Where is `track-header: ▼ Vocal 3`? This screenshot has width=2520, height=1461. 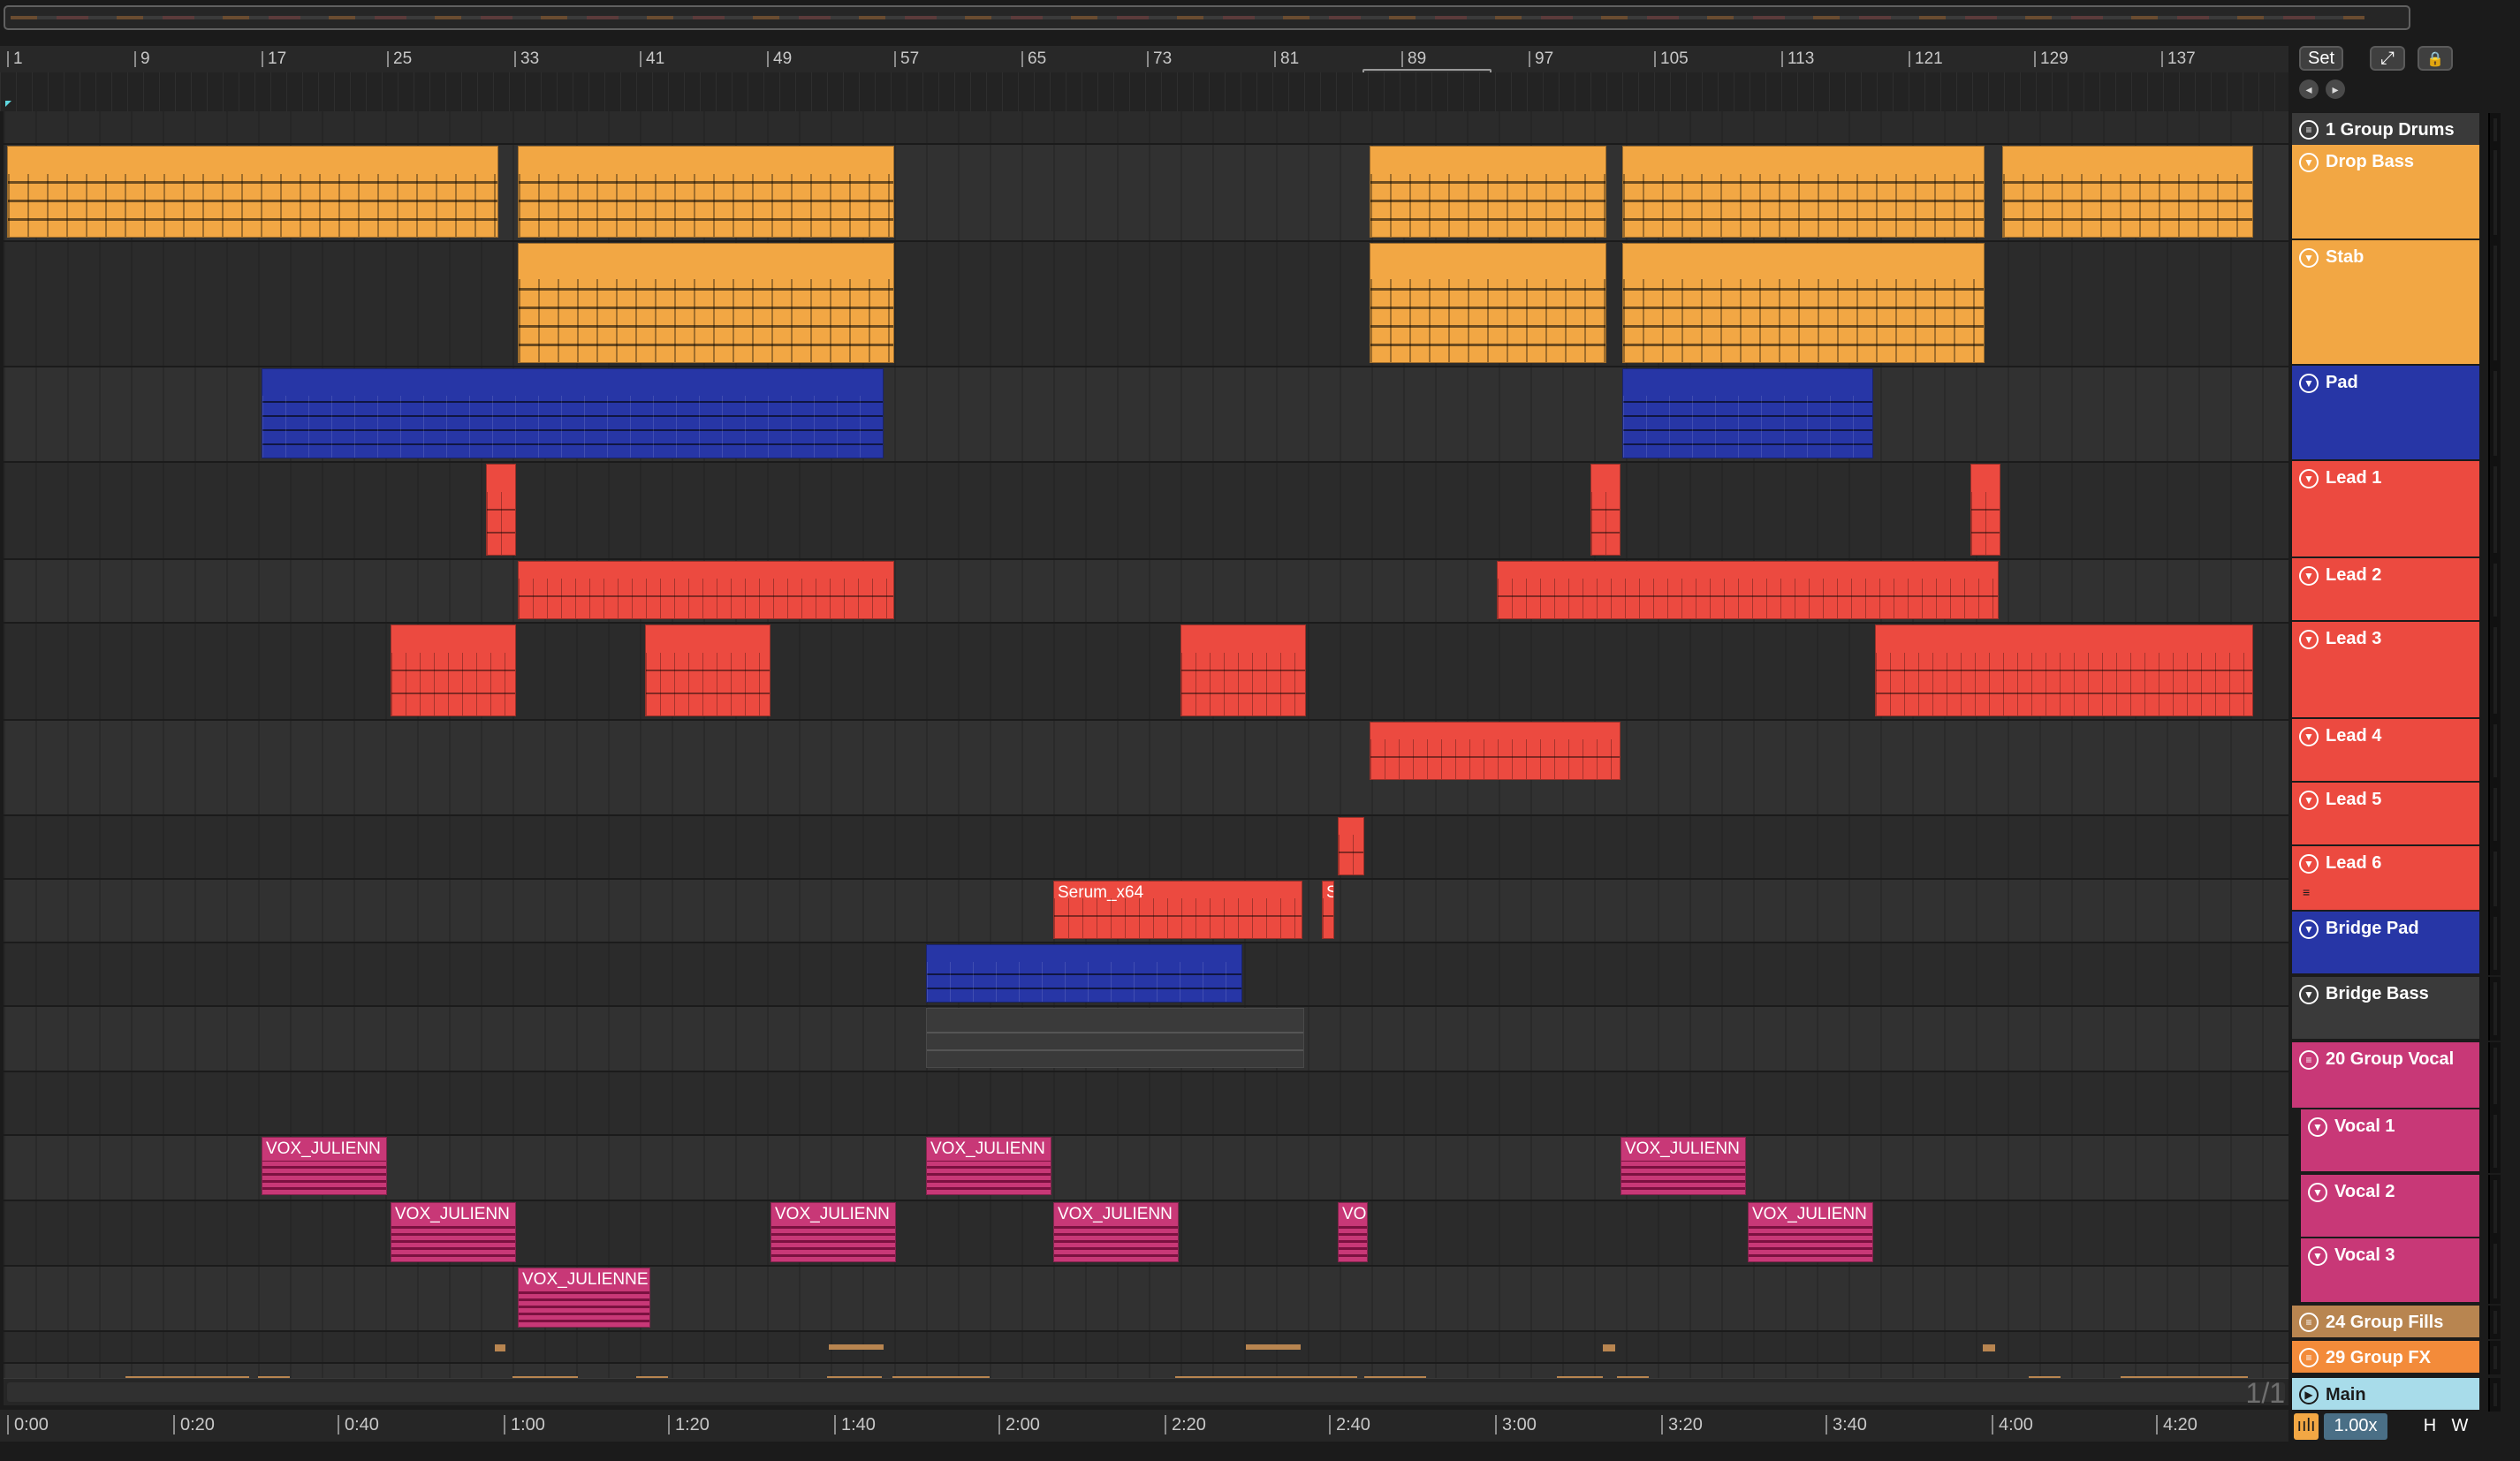 track-header: ▼ Vocal 3 is located at coordinates (2390, 1271).